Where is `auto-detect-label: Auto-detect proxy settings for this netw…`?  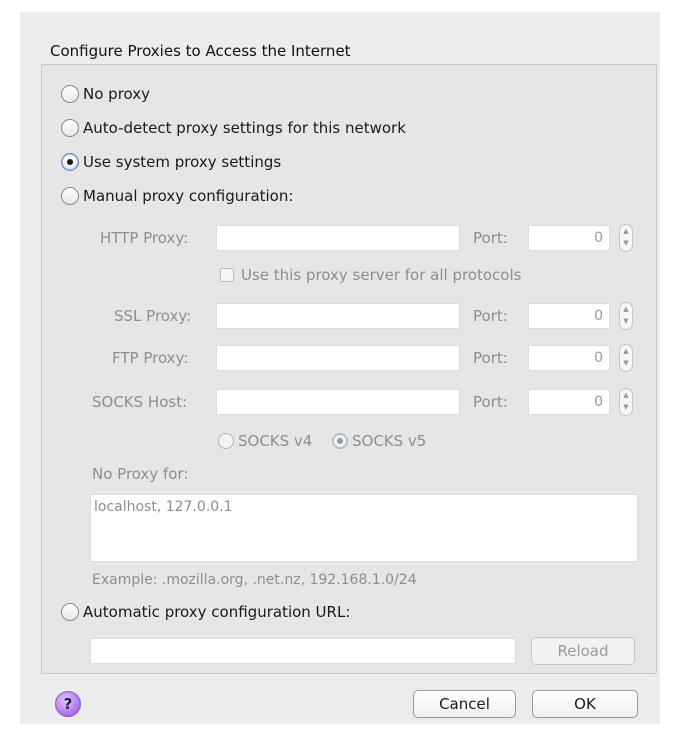 auto-detect-label: Auto-detect proxy settings for this netw… is located at coordinates (244, 128).